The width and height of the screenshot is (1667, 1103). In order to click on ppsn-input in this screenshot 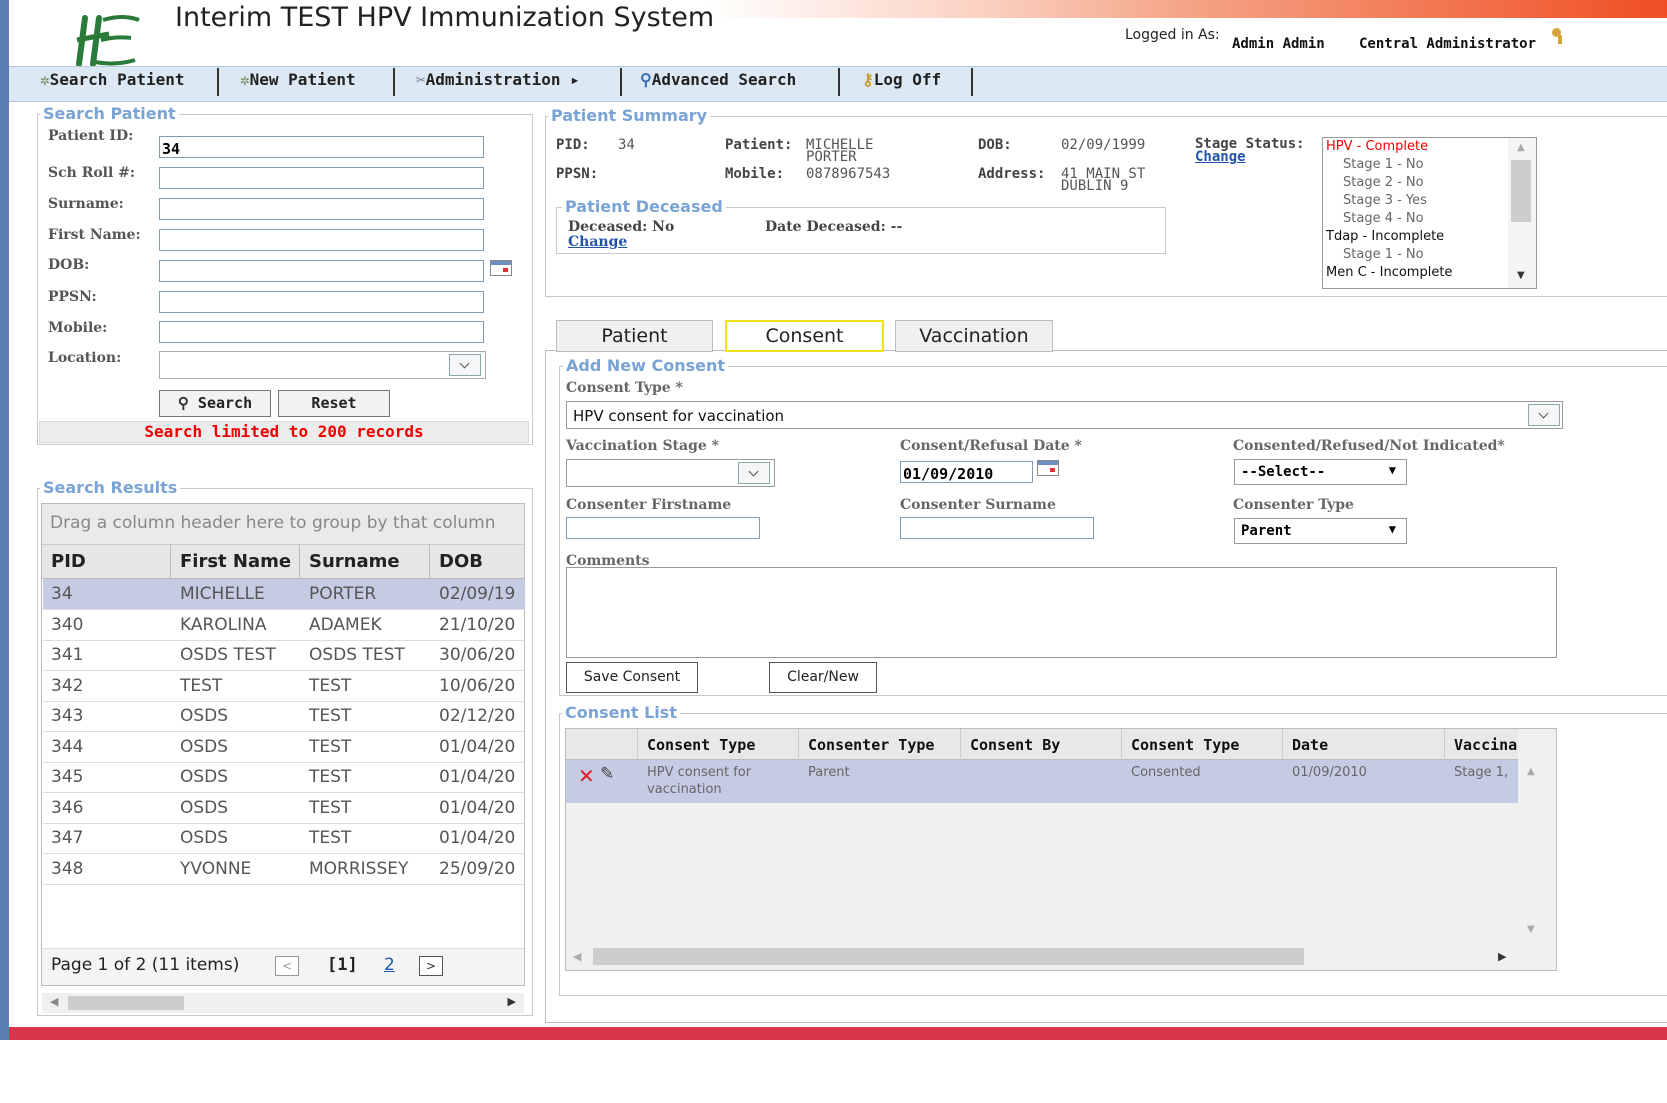, I will do `click(321, 302)`.